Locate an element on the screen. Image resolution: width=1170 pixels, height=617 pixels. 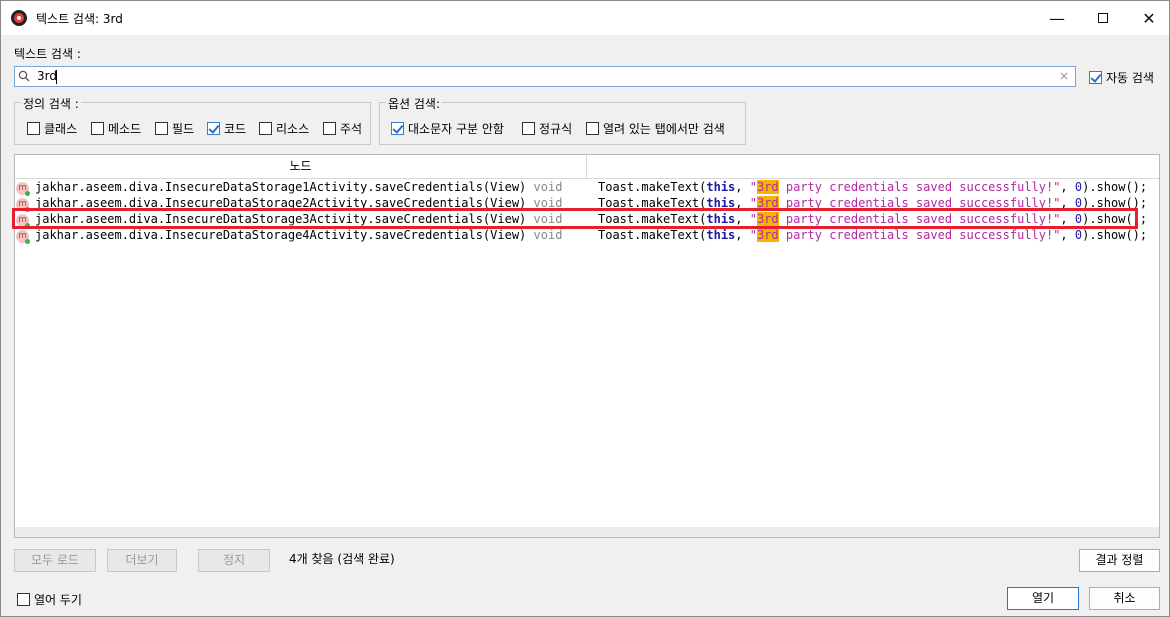
cancel-button: 취소 is located at coordinates (1124, 598).